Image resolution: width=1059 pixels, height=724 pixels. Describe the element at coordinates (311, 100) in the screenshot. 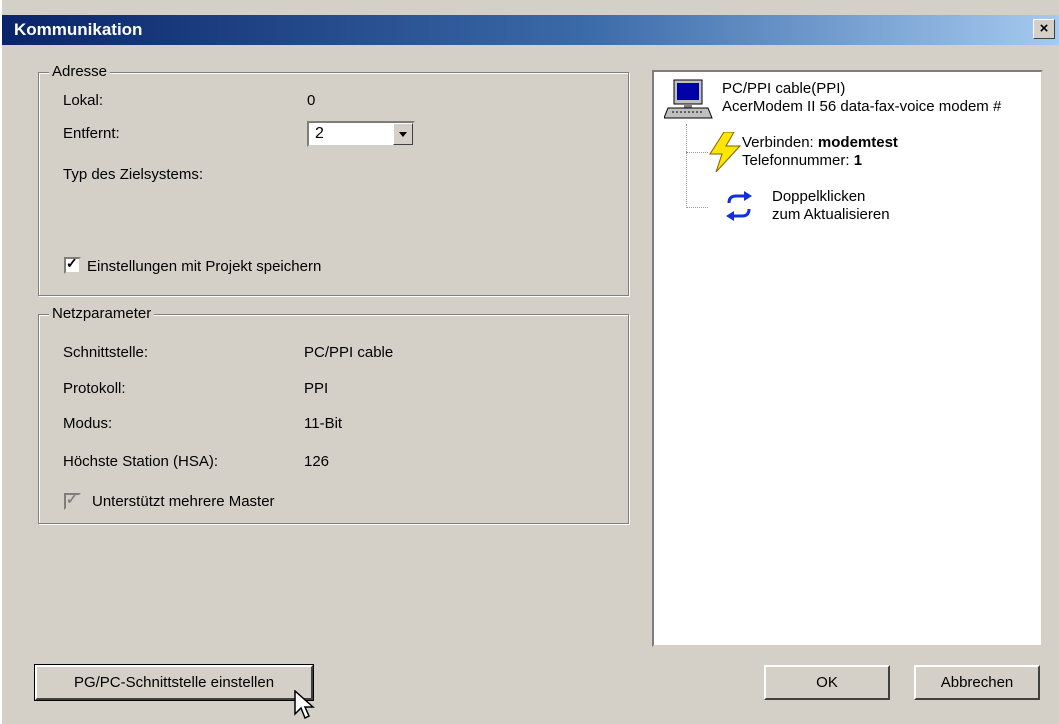

I see `lokal-value: 0` at that location.